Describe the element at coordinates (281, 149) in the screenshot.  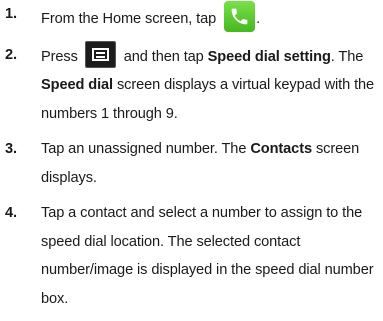
I see `step-bold-term: Contacts` at that location.